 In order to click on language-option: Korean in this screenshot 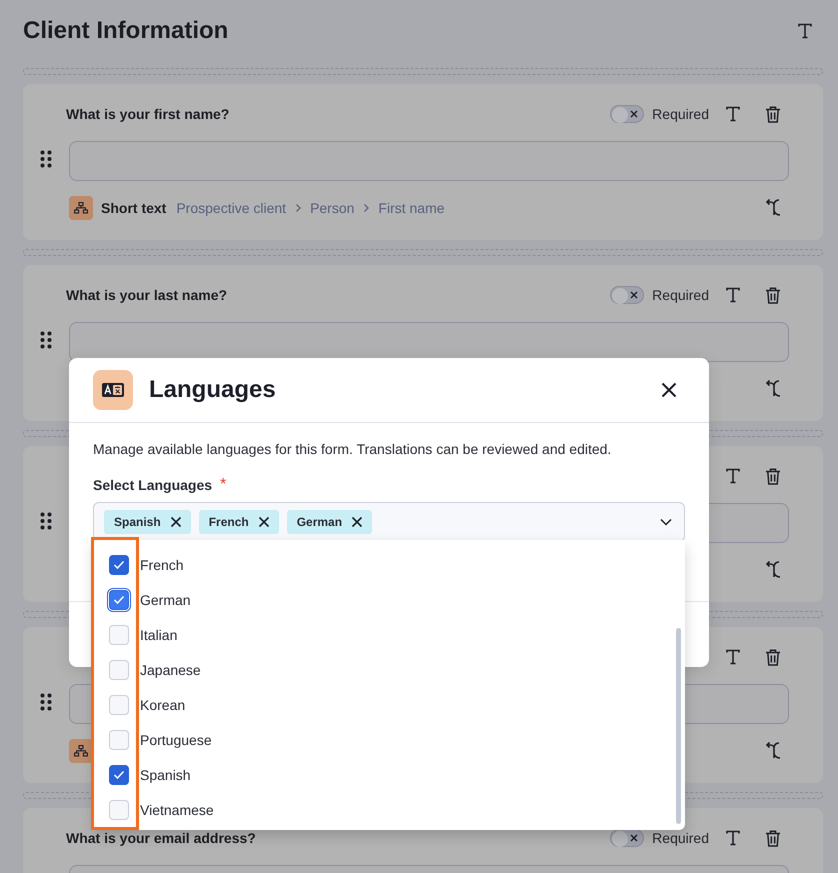, I will do `click(163, 704)`.